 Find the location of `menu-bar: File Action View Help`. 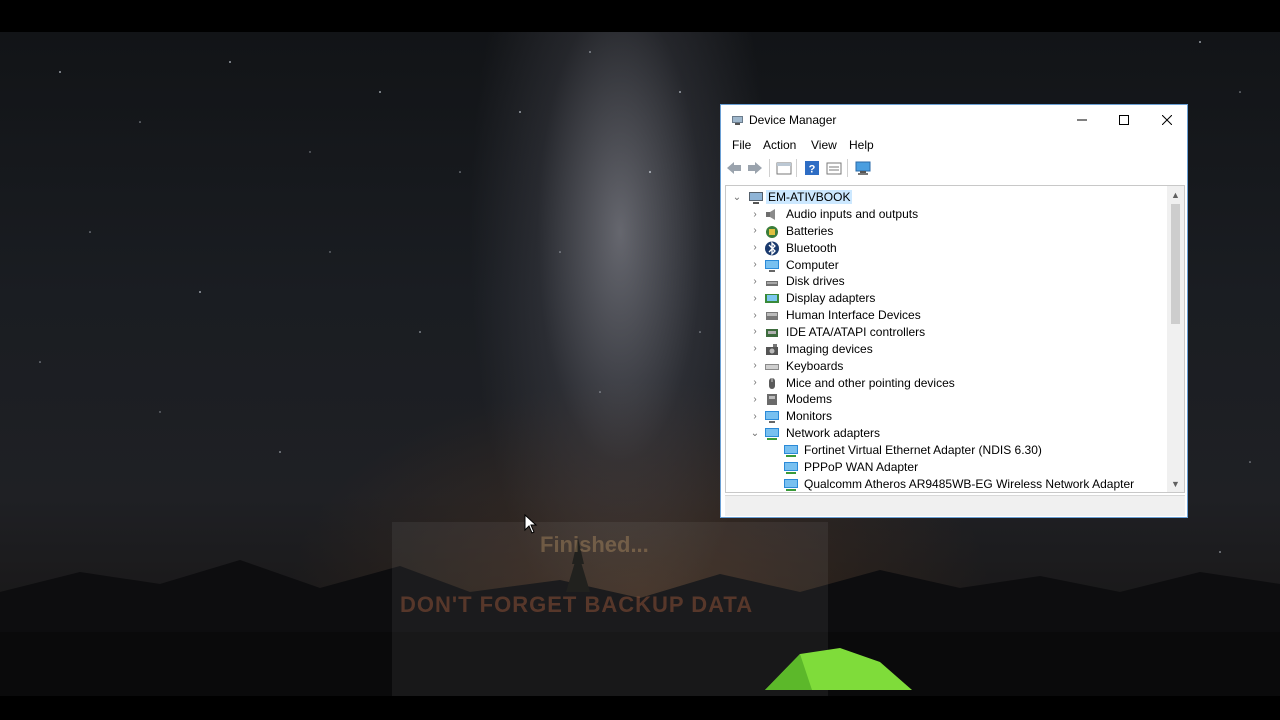

menu-bar: File Action View Help is located at coordinates (954, 145).